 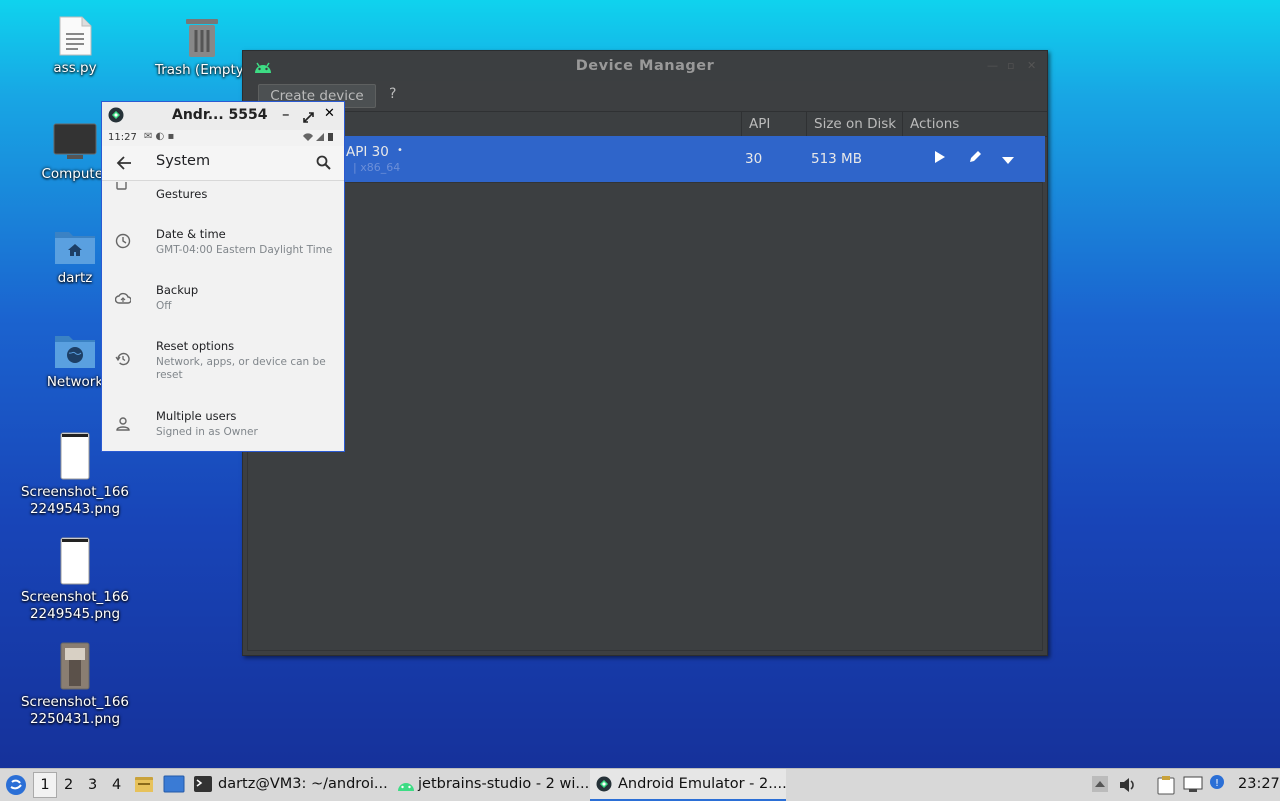 What do you see at coordinates (222, 298) in the screenshot?
I see `settings-item-backup: Backup Off` at bounding box center [222, 298].